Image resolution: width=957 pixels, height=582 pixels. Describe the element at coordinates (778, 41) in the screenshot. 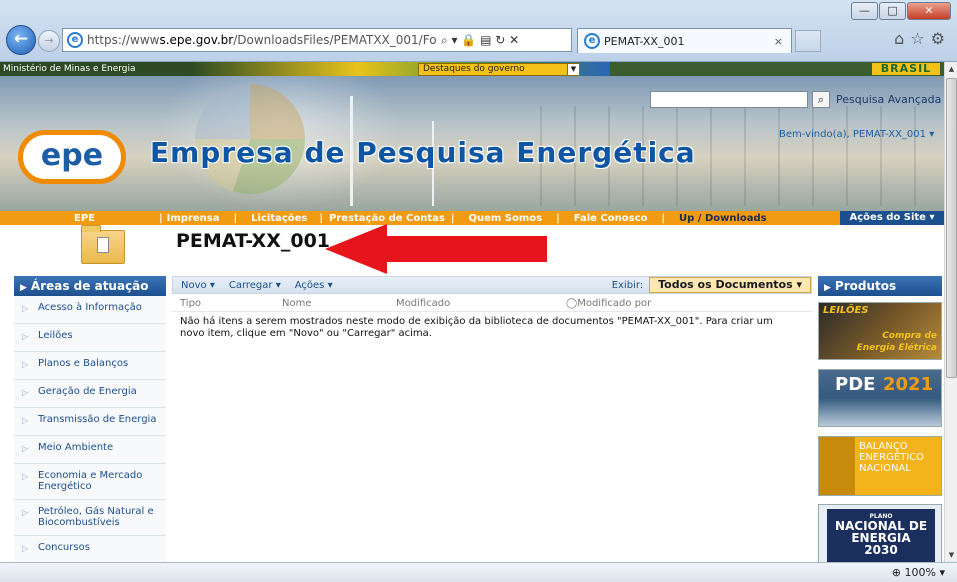

I see `tab-close-icon: ×` at that location.